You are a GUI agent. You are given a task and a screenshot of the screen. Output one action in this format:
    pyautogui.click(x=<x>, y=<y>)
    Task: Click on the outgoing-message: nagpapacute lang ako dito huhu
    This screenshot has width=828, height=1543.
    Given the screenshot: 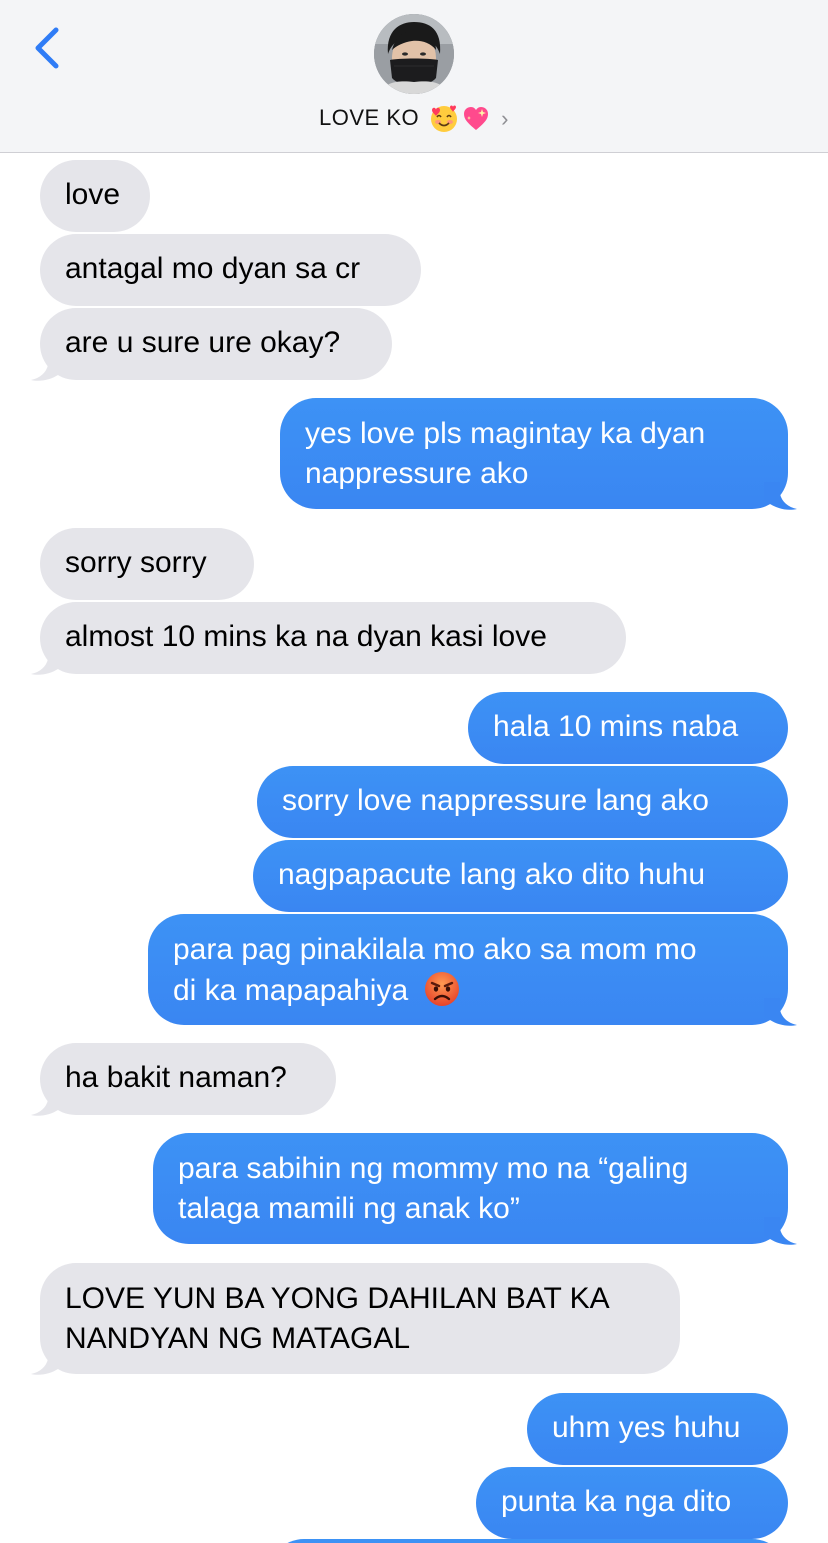 What is the action you would take?
    pyautogui.click(x=520, y=876)
    